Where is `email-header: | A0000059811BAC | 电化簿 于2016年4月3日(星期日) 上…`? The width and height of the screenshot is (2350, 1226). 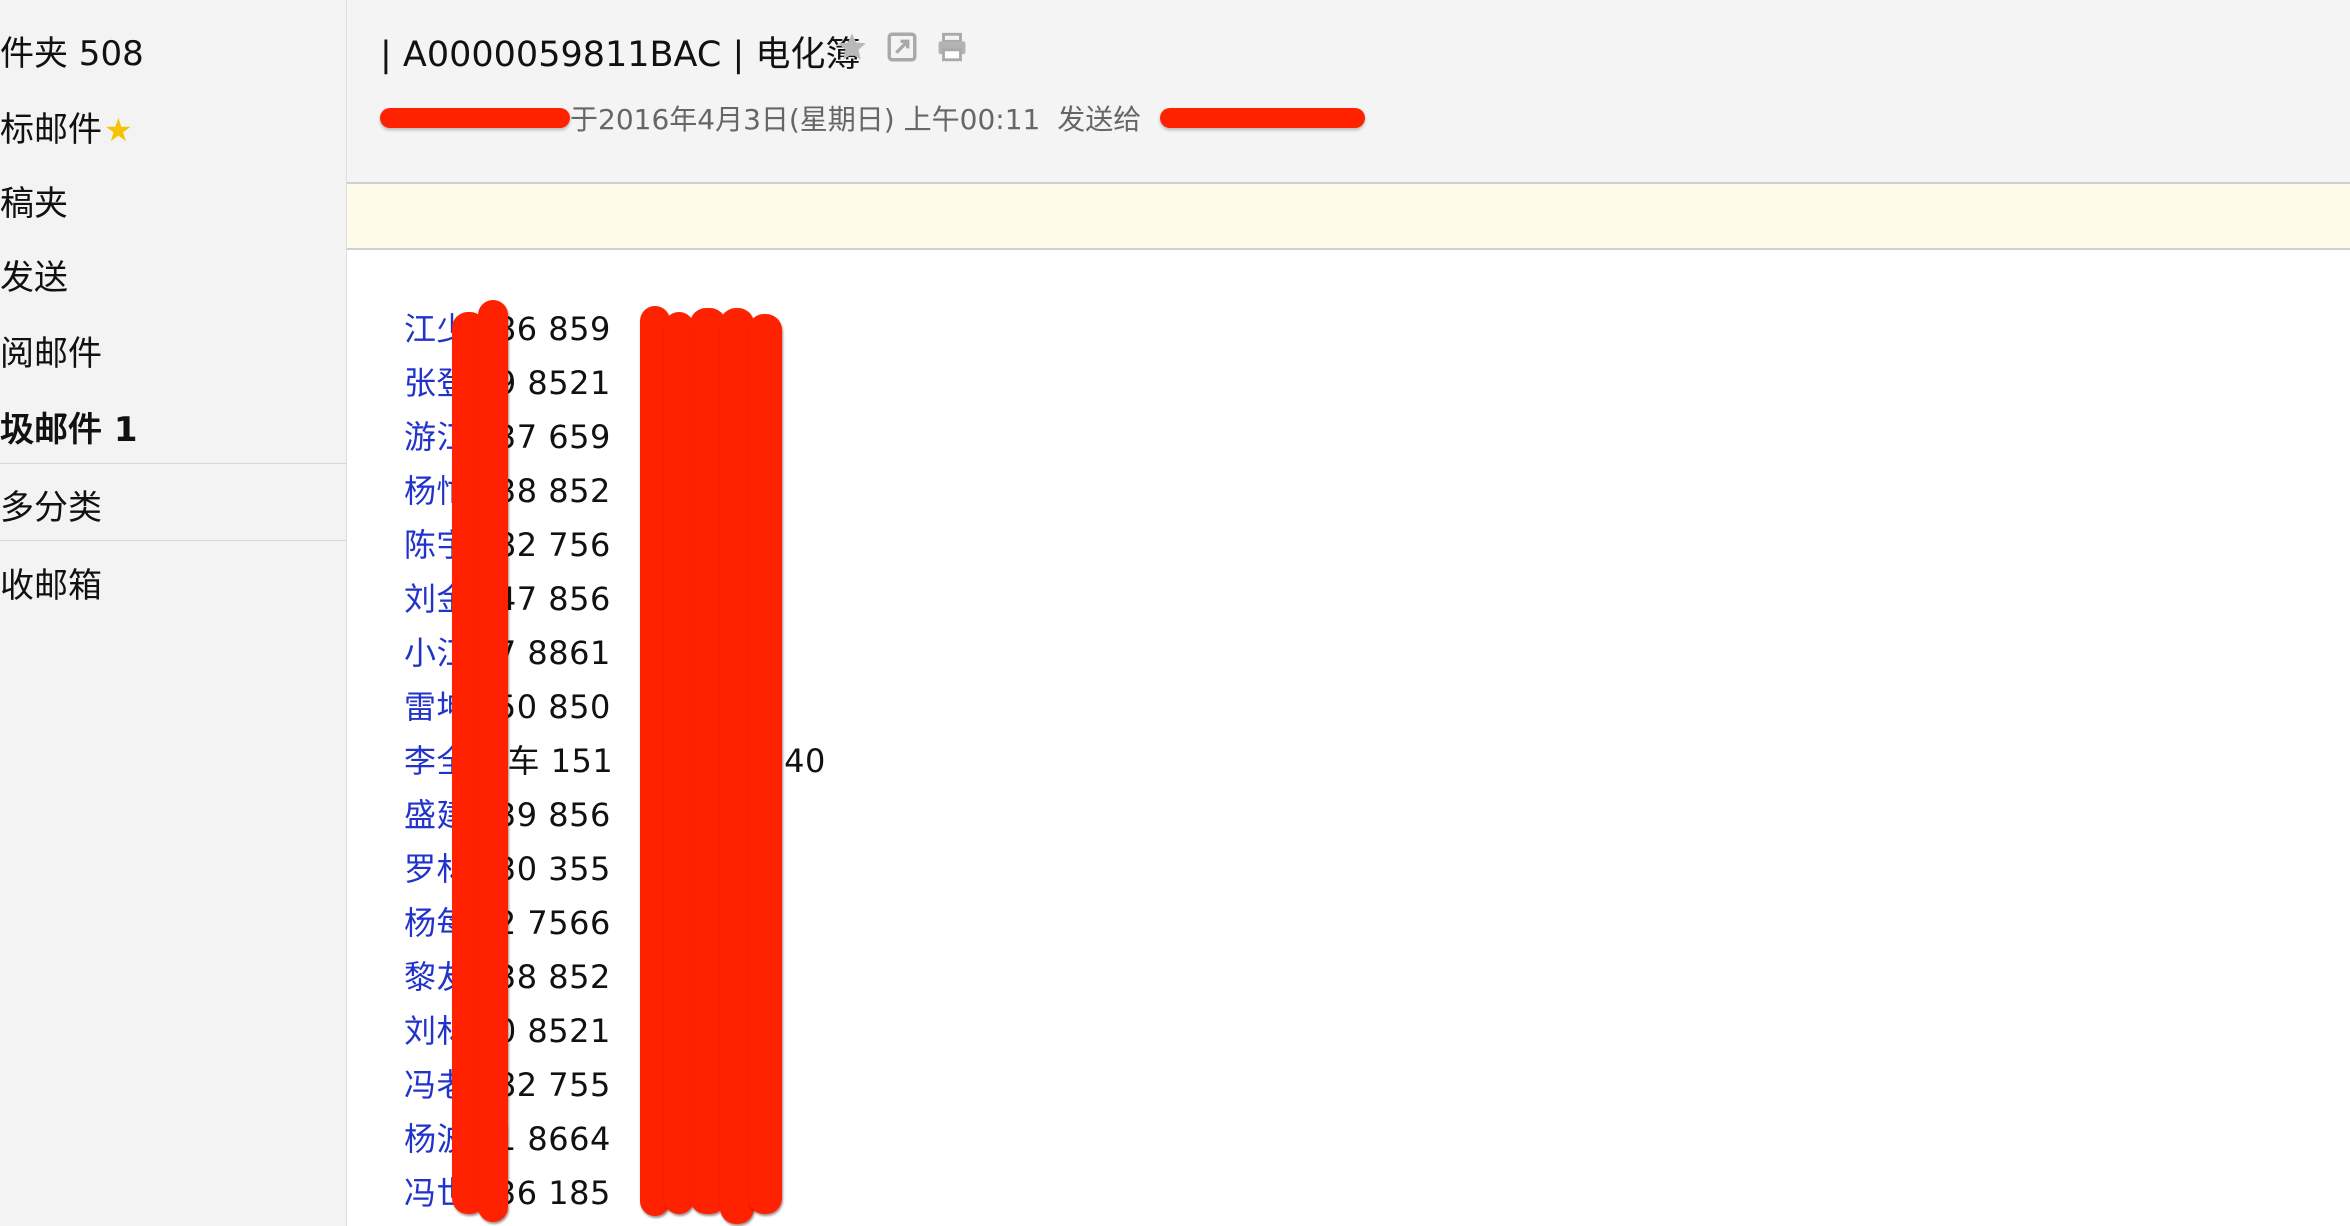
email-header: | A0000059811BAC | 电化簿 于2016年4月3日(星期日) 上… is located at coordinates (1348, 92).